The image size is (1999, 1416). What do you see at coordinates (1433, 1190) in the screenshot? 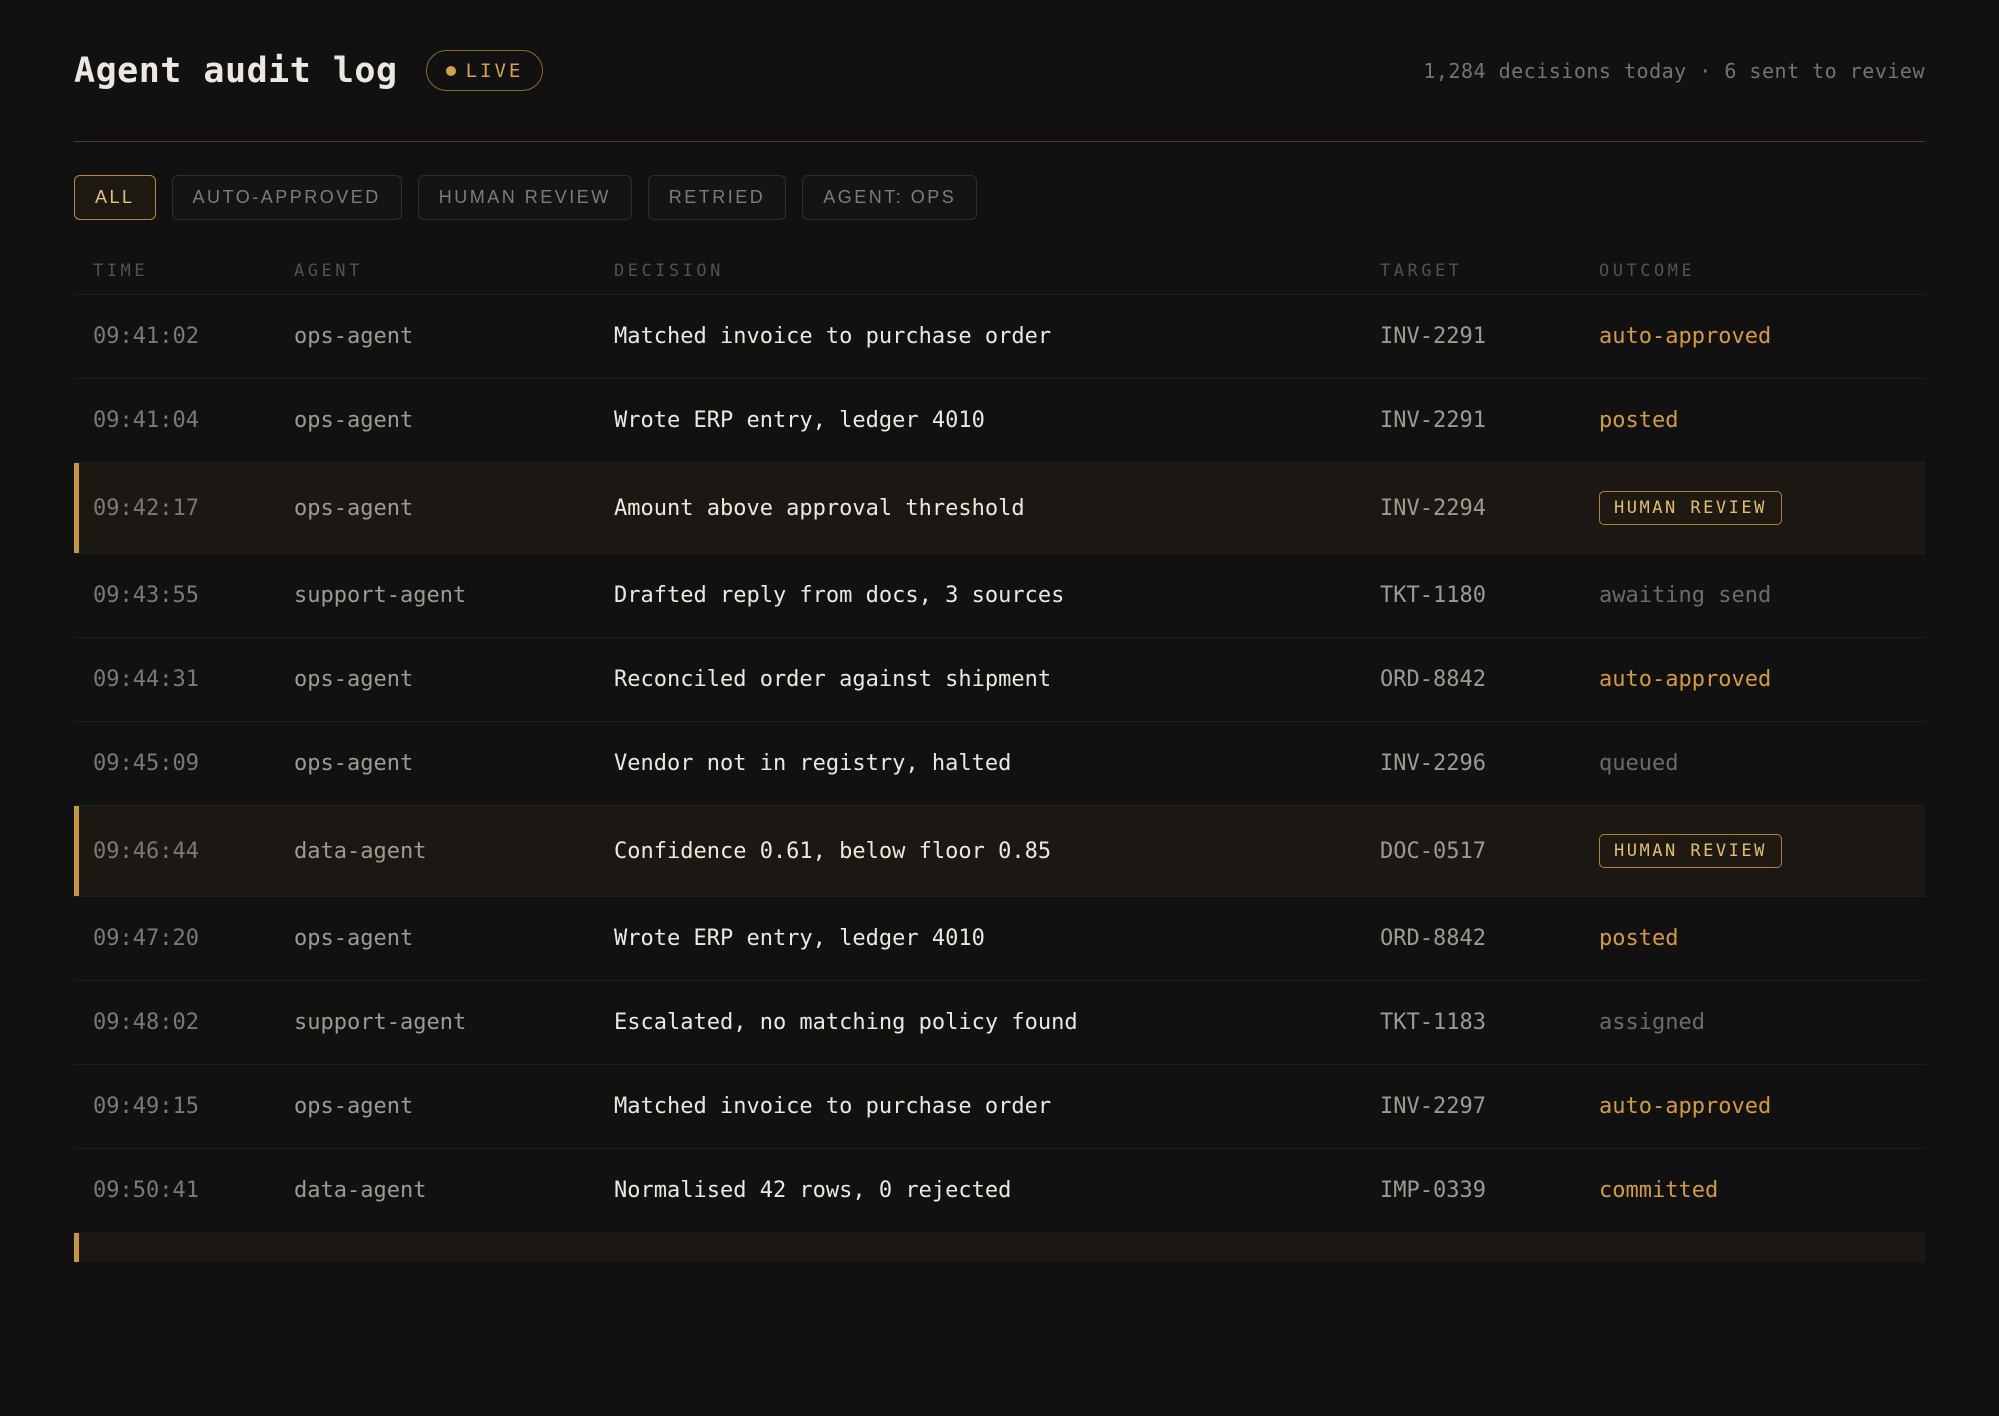
I see `cell-target: IMP-0339` at bounding box center [1433, 1190].